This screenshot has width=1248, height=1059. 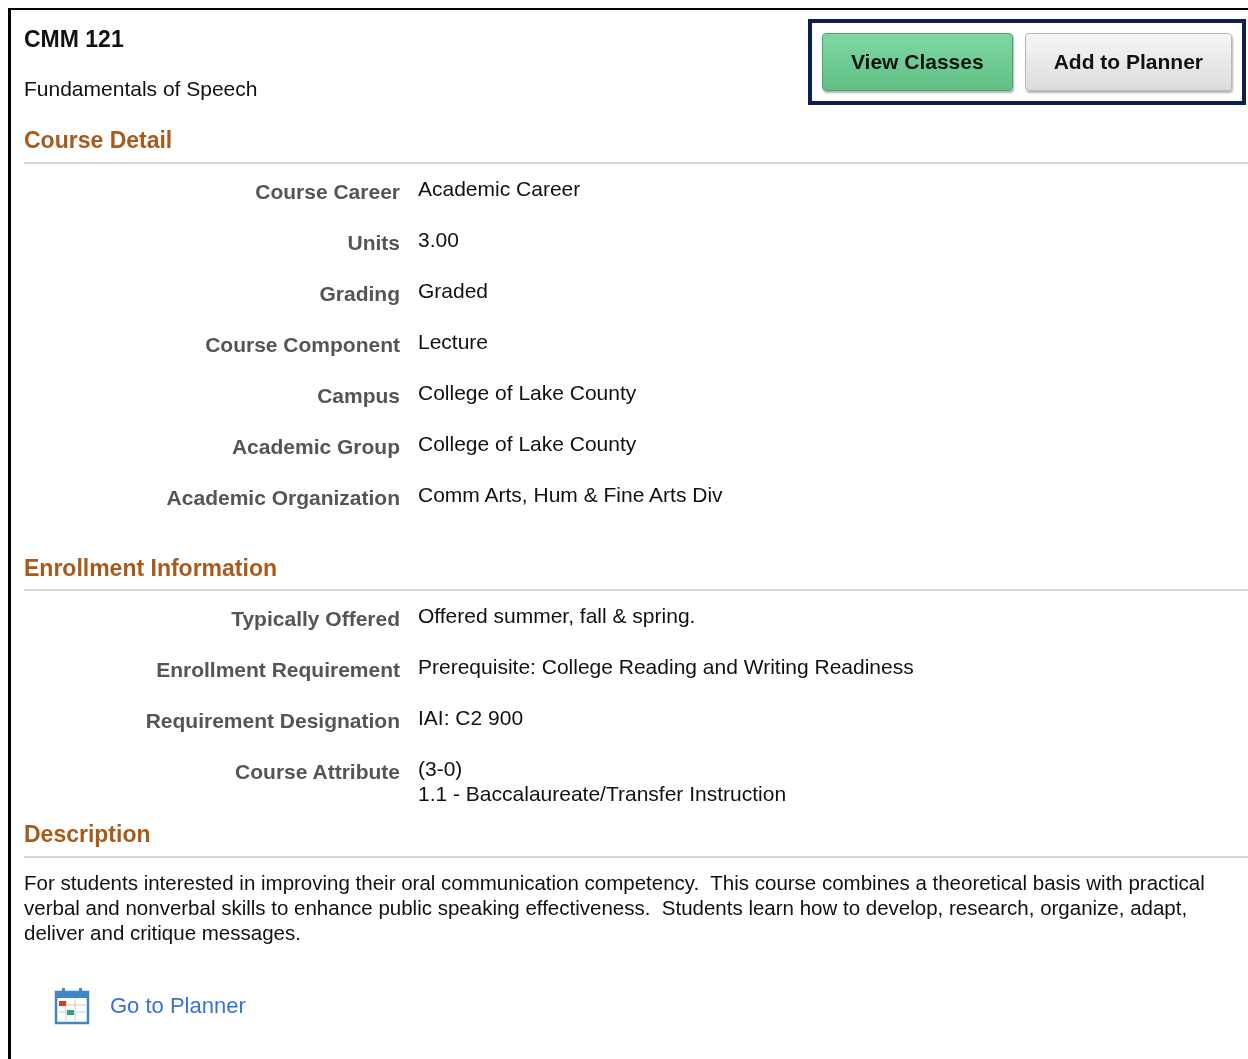 What do you see at coordinates (302, 344) in the screenshot?
I see `field-label: Course Component` at bounding box center [302, 344].